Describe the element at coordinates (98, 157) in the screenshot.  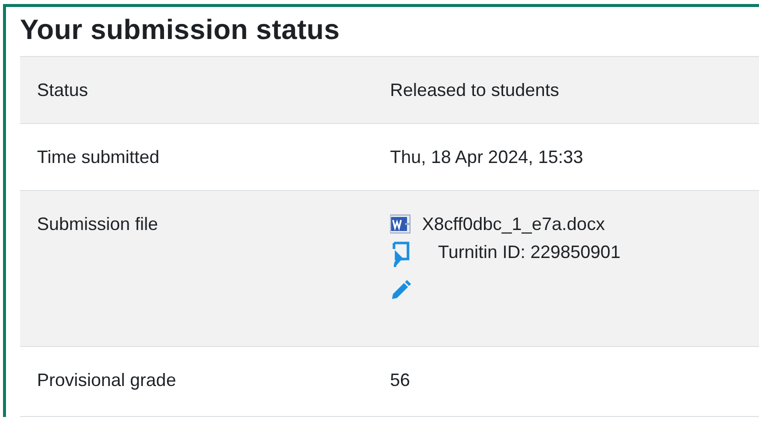
I see `row-label: Time submitted` at that location.